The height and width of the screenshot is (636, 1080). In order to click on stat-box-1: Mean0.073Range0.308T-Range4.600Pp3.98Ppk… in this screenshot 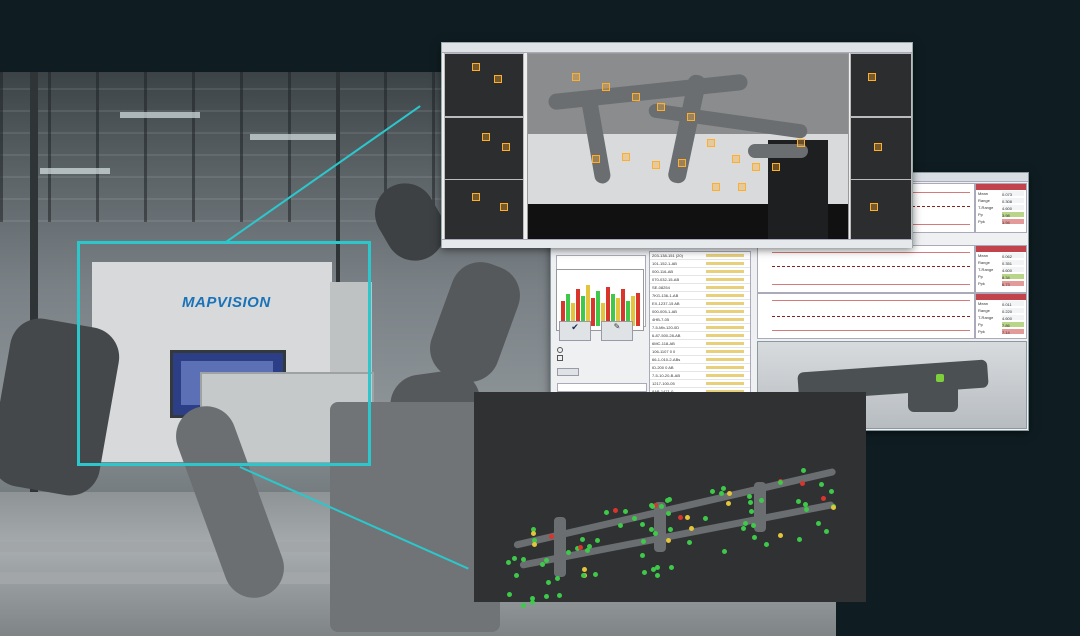, I will do `click(1001, 208)`.